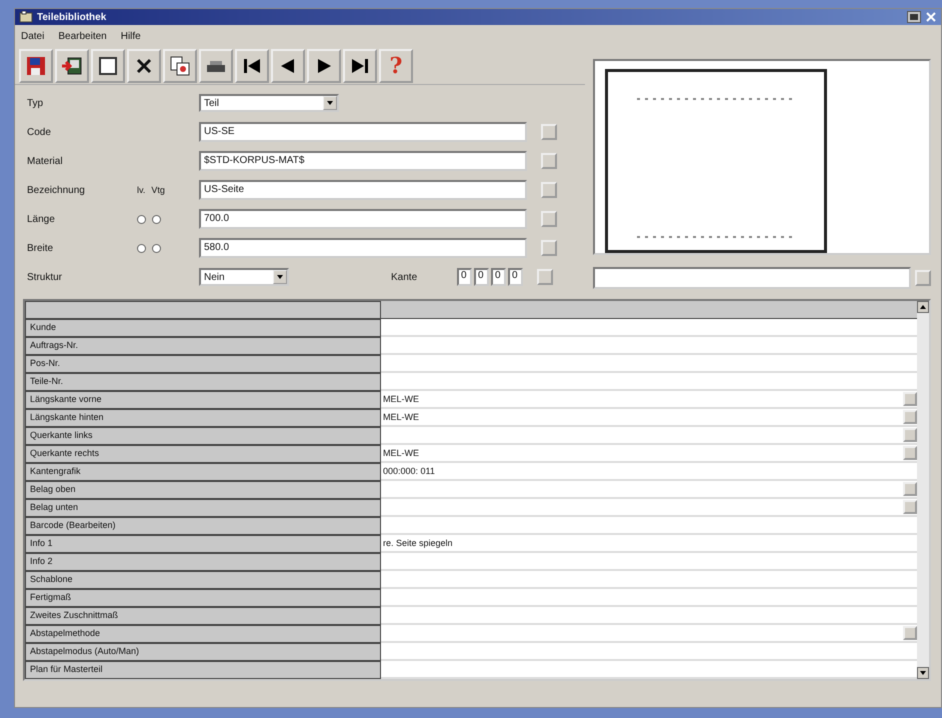 The height and width of the screenshot is (718, 942). Describe the element at coordinates (203, 328) in the screenshot. I see `property-label: Kunde` at that location.